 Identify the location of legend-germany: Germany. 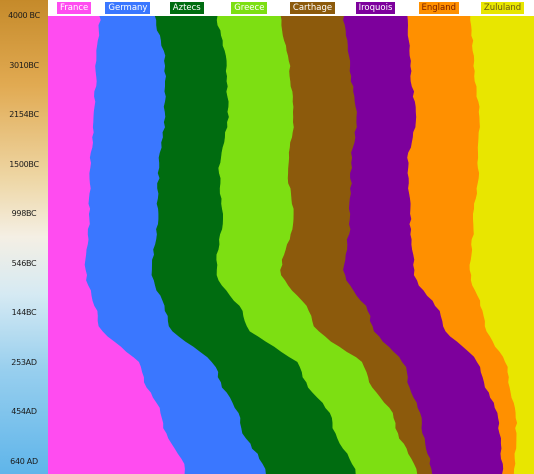
(128, 8).